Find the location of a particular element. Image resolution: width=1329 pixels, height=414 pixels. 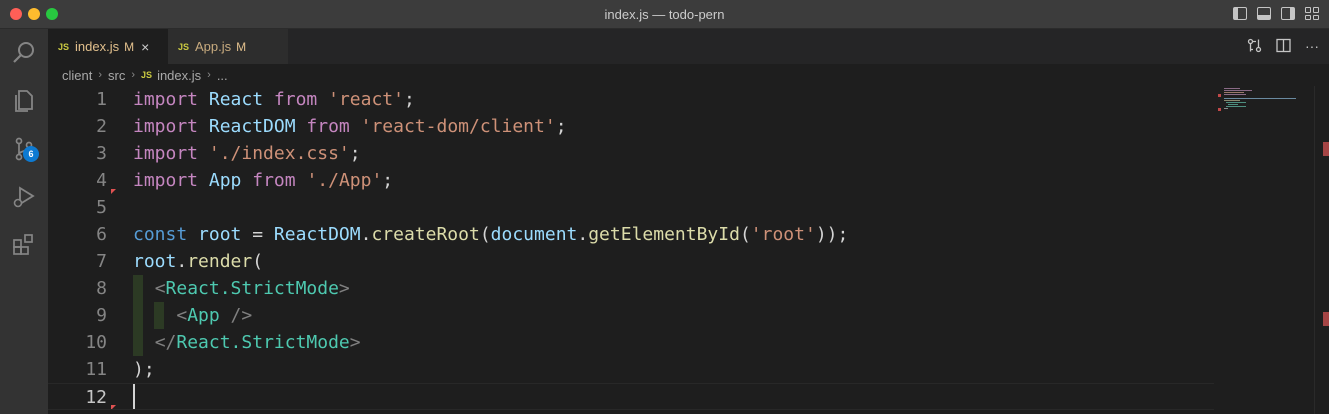

line-number: 2 is located at coordinates (101, 126).